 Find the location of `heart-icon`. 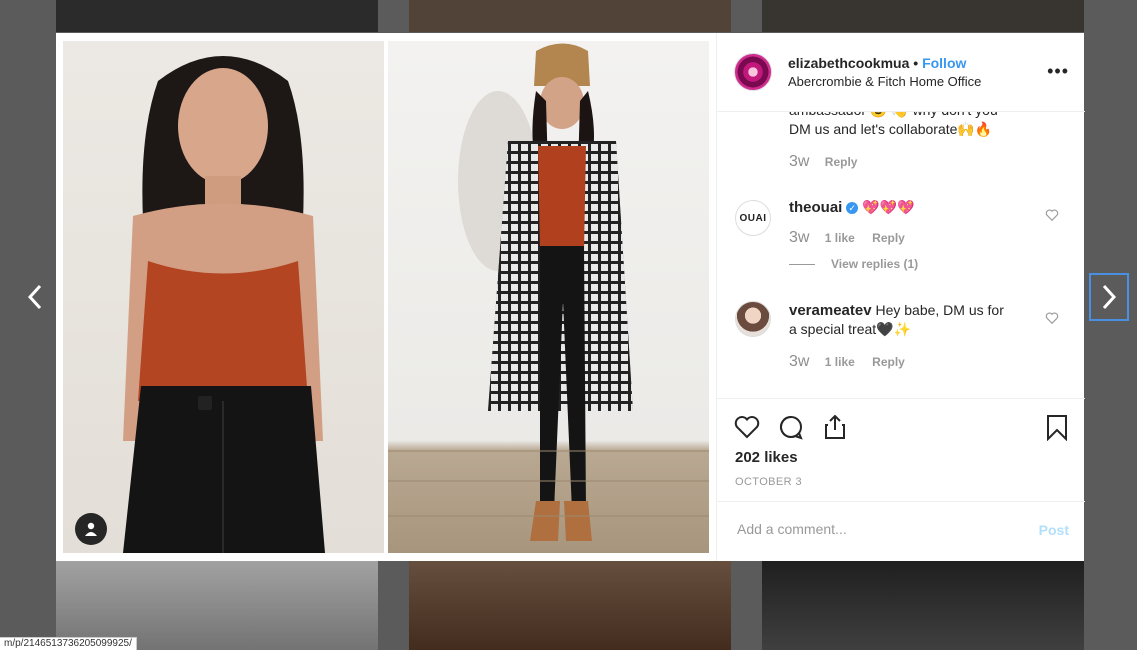

heart-icon is located at coordinates (747, 427).